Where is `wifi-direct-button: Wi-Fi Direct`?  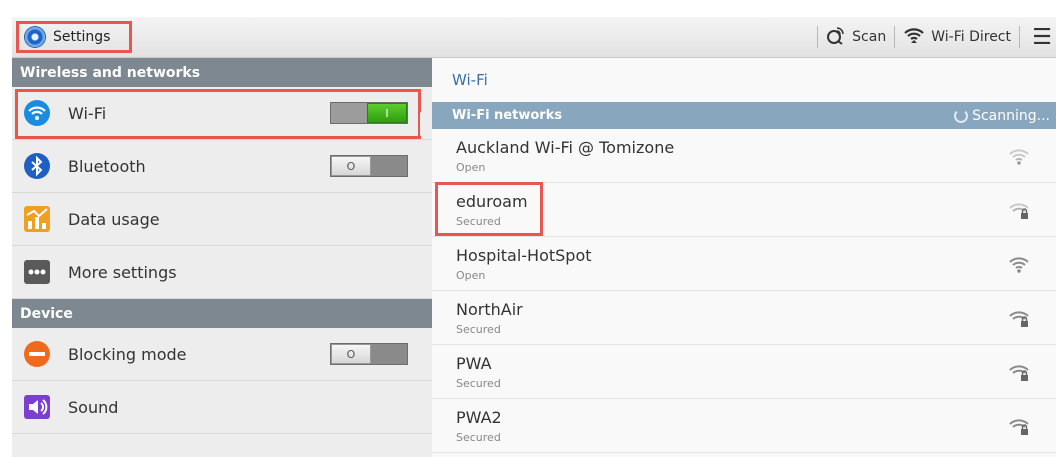 wifi-direct-button: Wi-Fi Direct is located at coordinates (957, 37).